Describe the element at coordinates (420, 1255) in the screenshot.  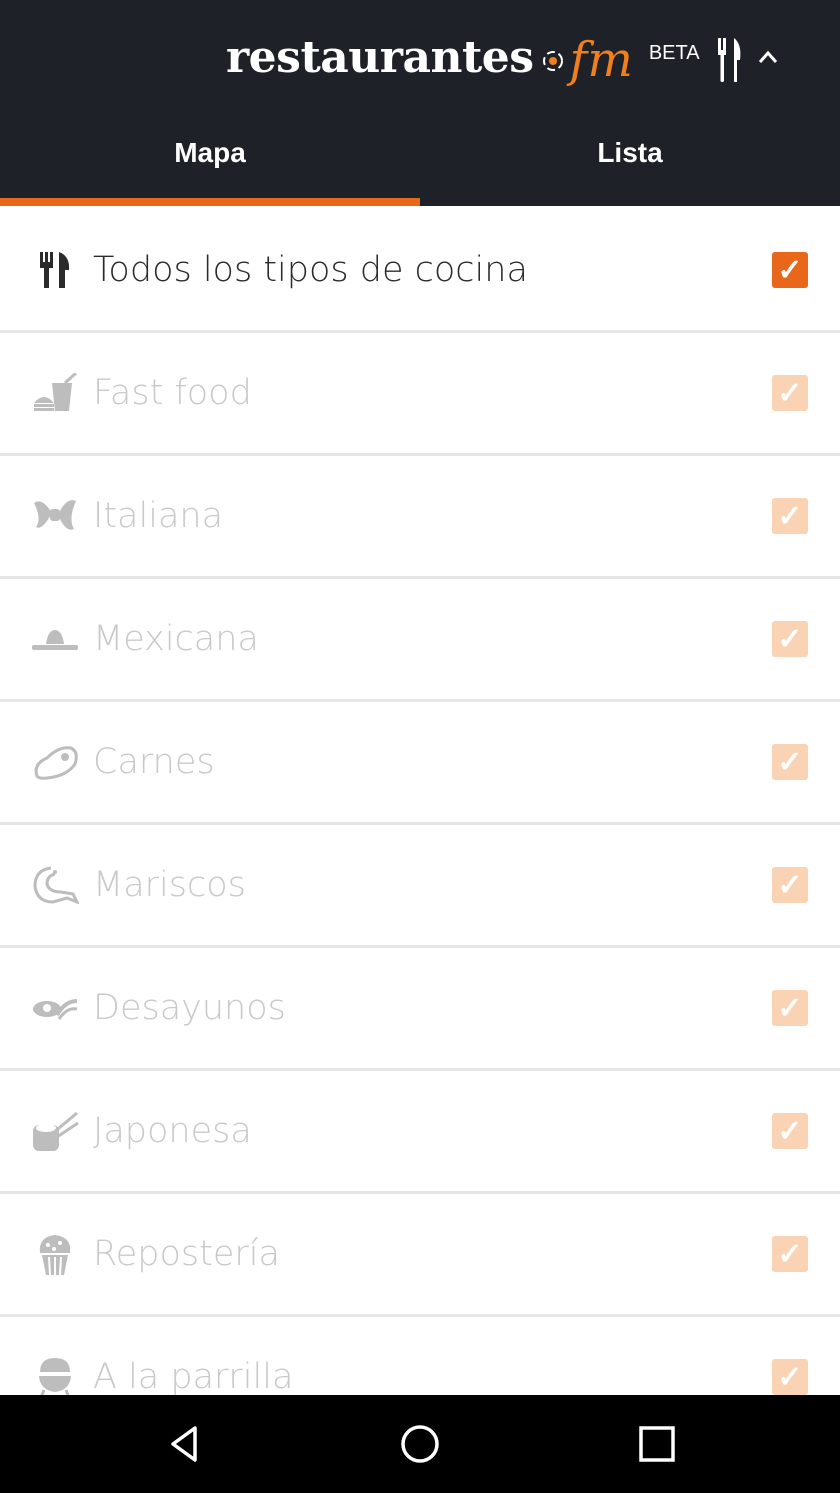
I see `cuisine-row-reposteria: Repostería ✓` at that location.